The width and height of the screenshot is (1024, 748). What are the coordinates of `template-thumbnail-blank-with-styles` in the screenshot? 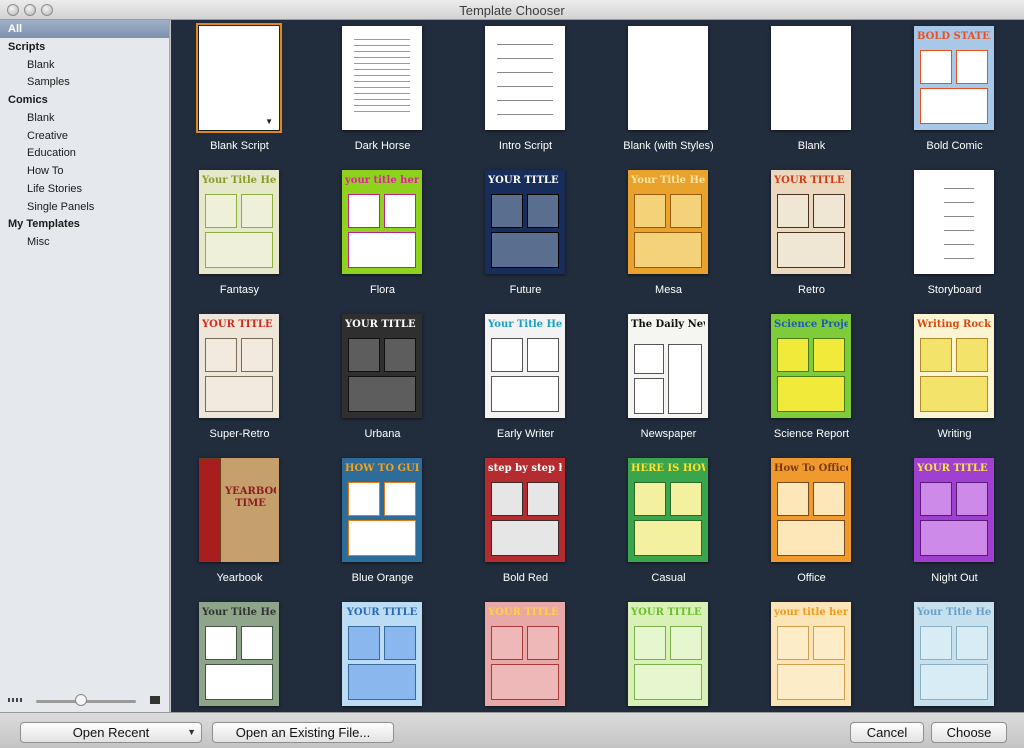 It's located at (668, 78).